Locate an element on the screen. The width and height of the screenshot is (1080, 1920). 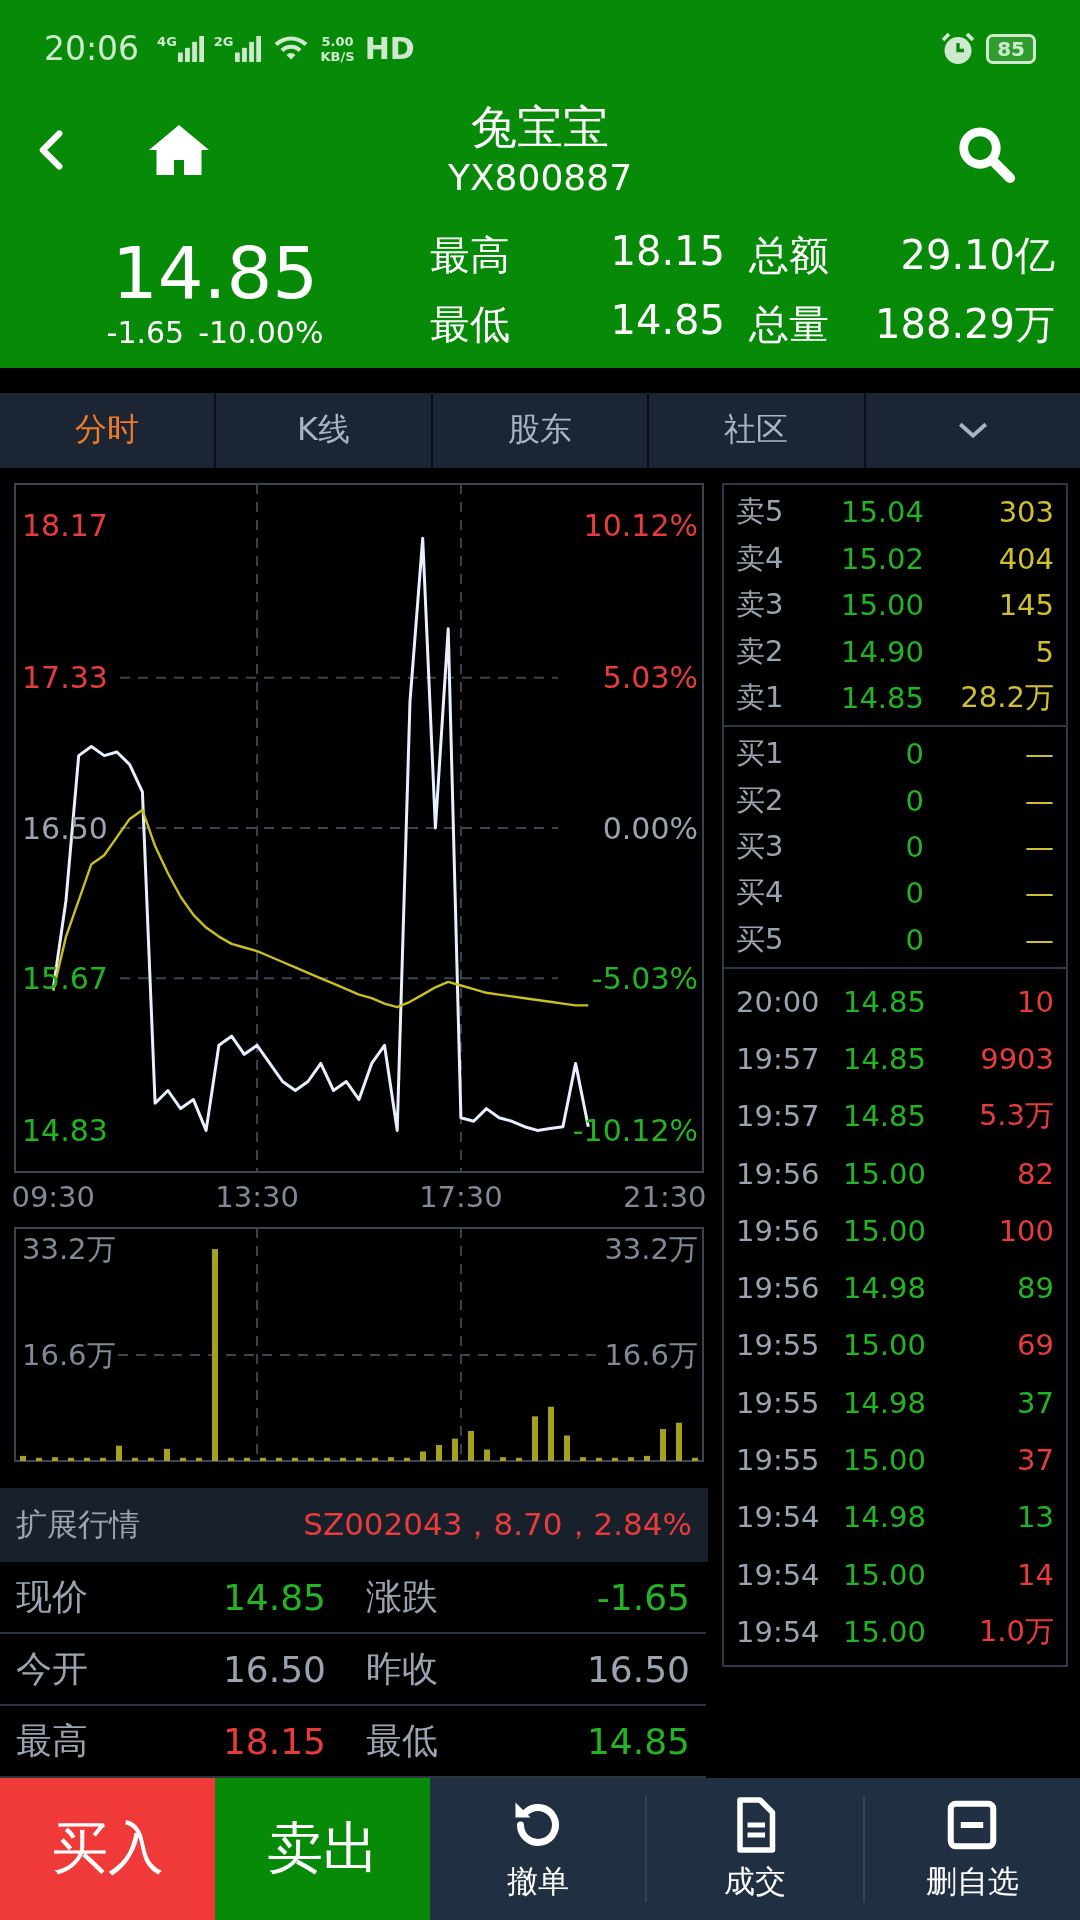
stat-value: 18.15 is located at coordinates (667, 252).